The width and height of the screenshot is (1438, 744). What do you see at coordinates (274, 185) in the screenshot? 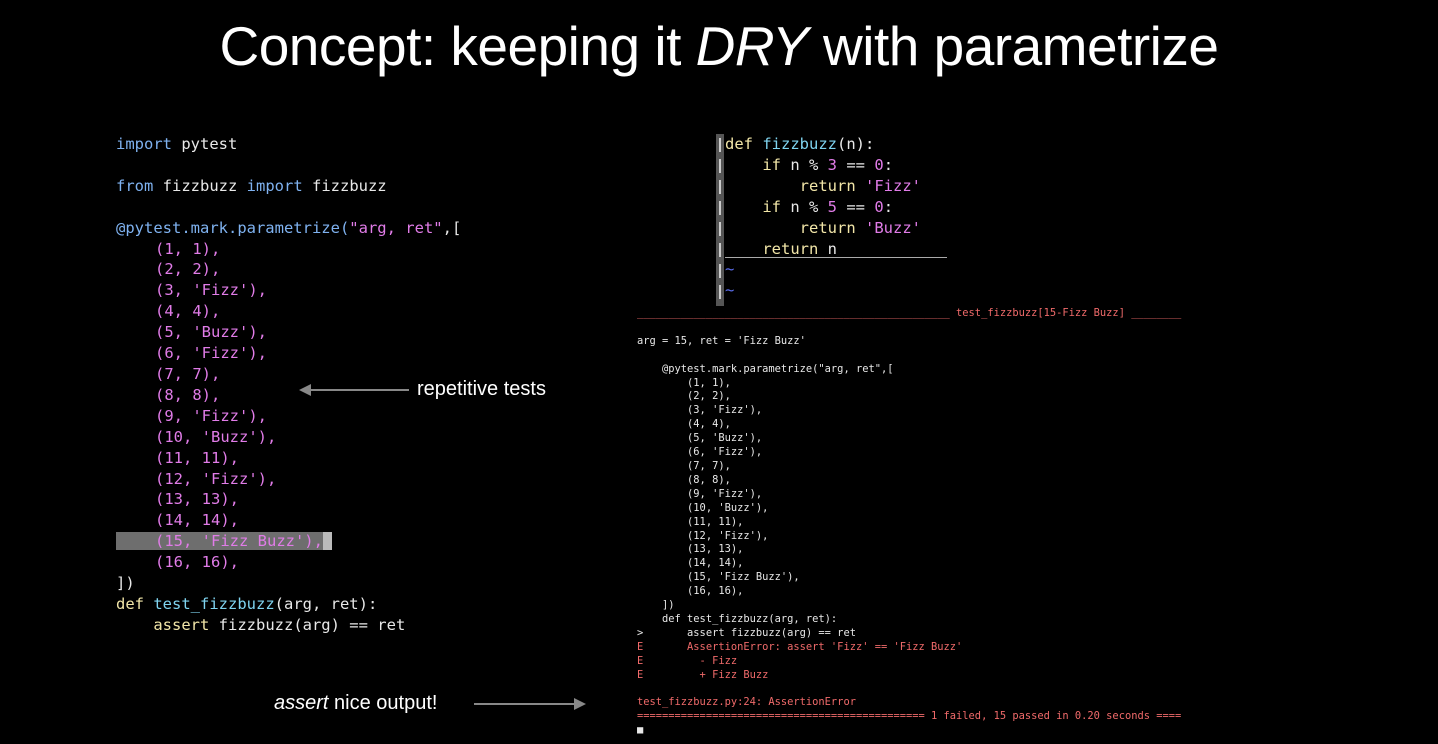
I see `from-import-keyword: import` at bounding box center [274, 185].